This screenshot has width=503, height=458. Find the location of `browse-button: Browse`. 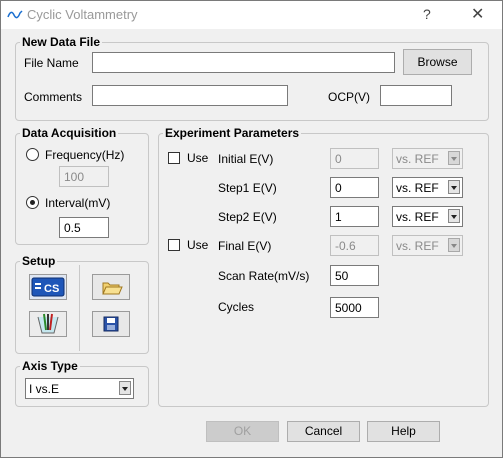

browse-button: Browse is located at coordinates (437, 62).